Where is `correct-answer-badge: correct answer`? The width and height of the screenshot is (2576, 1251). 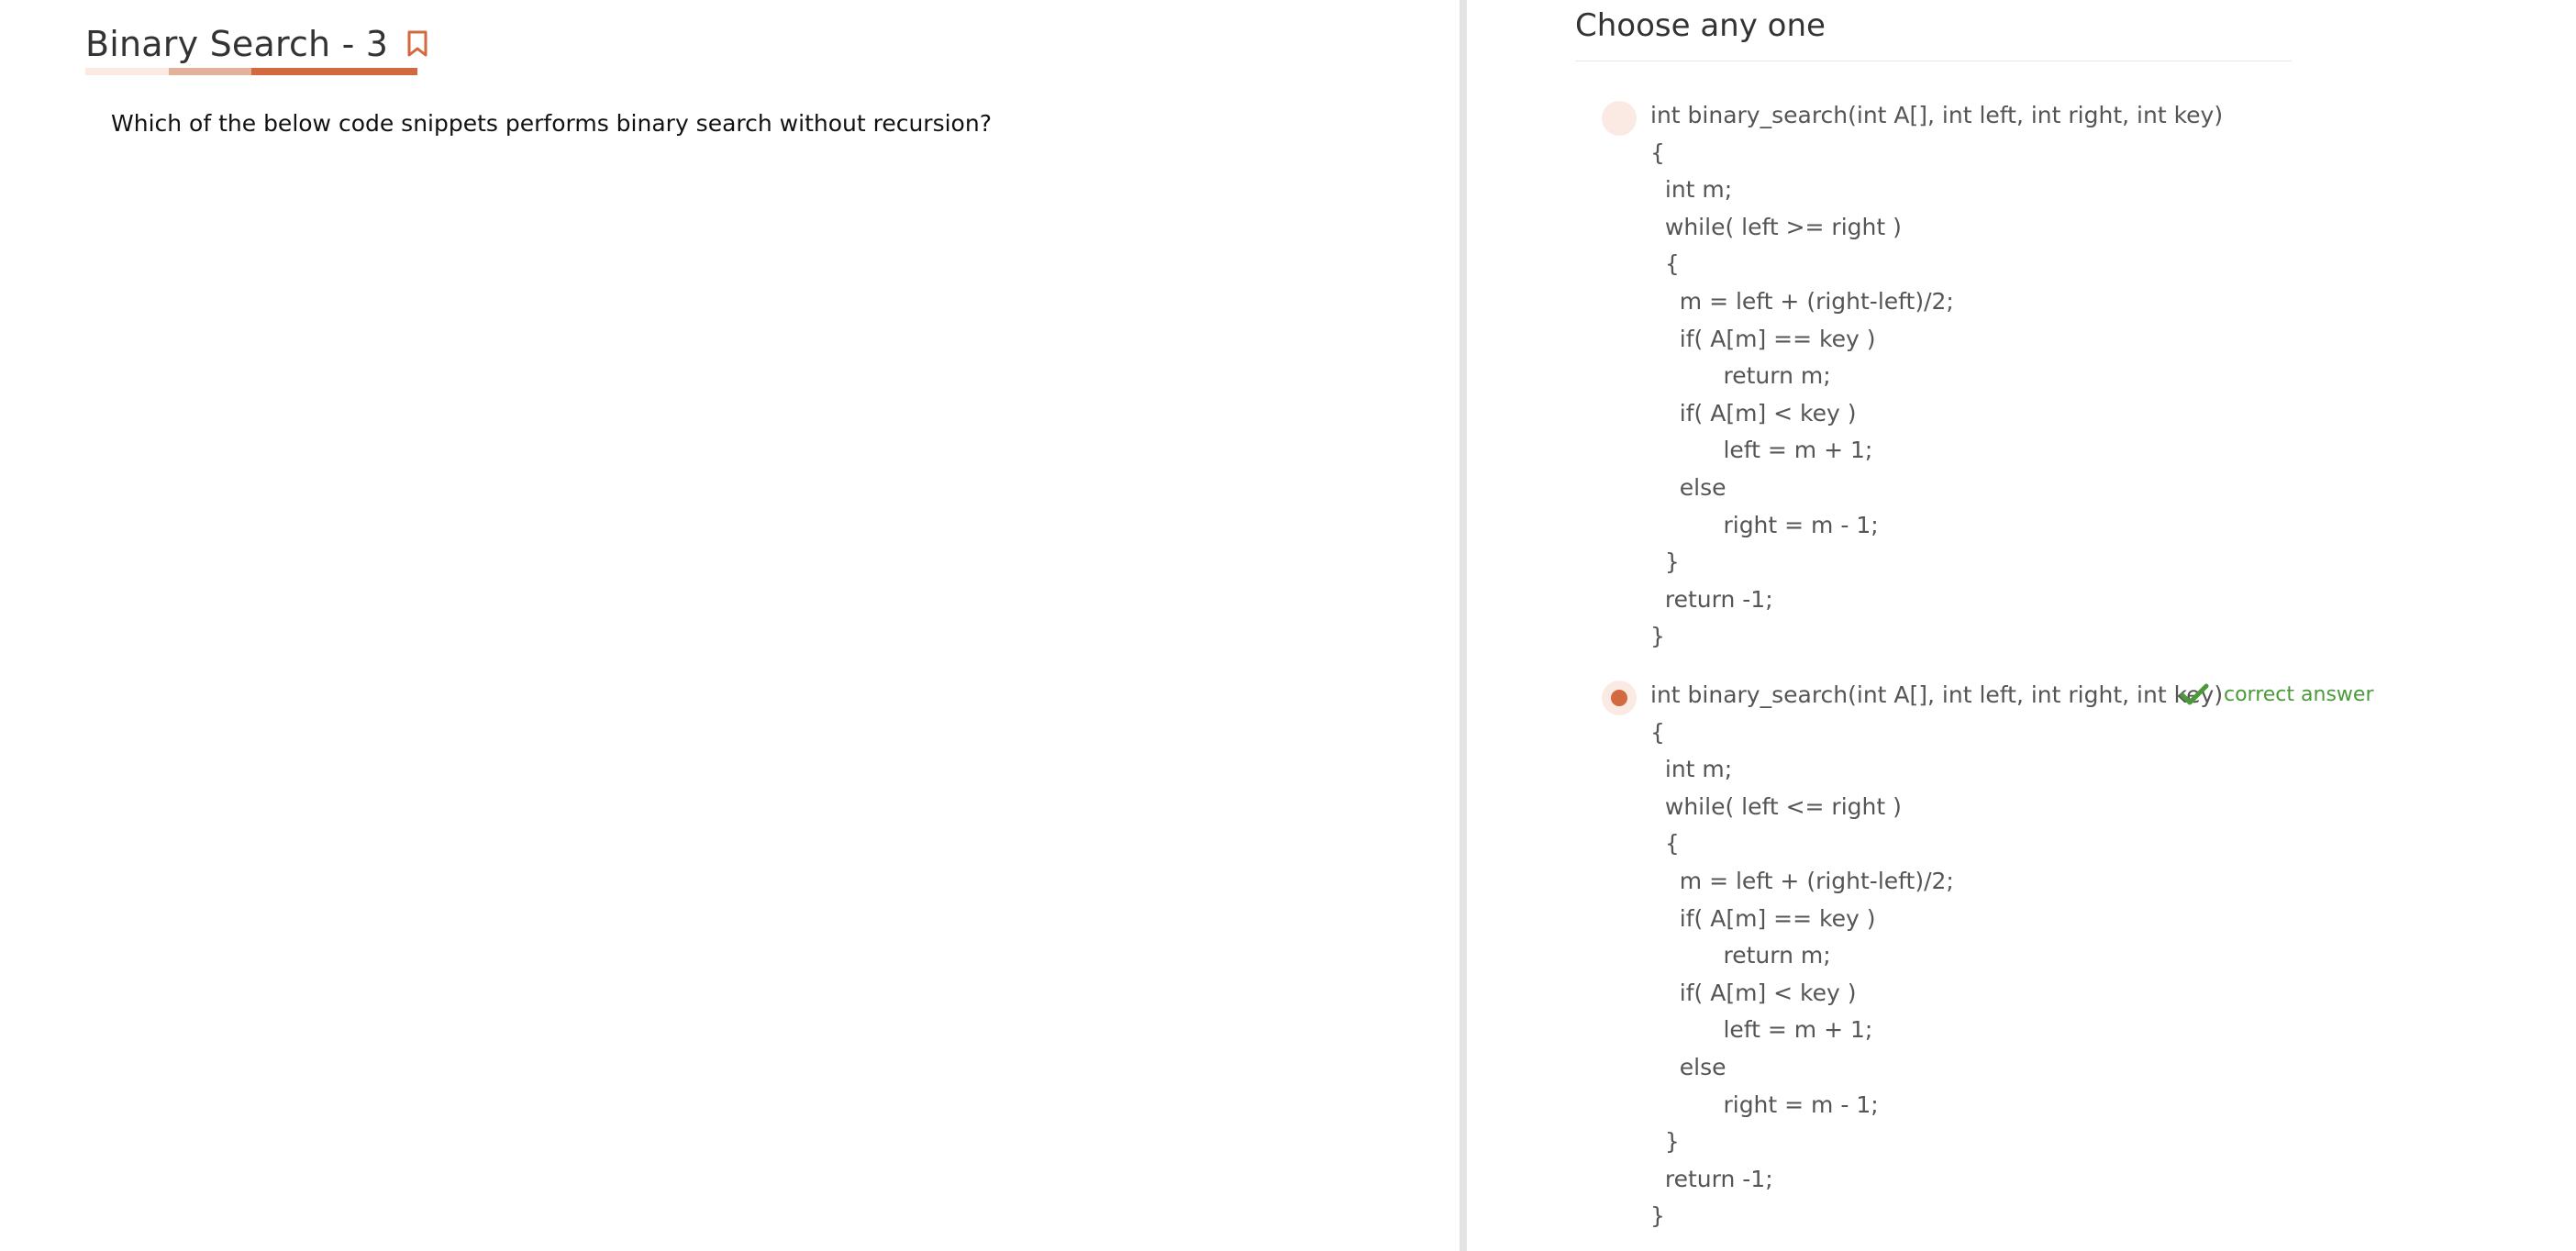 correct-answer-badge: correct answer is located at coordinates (2277, 694).